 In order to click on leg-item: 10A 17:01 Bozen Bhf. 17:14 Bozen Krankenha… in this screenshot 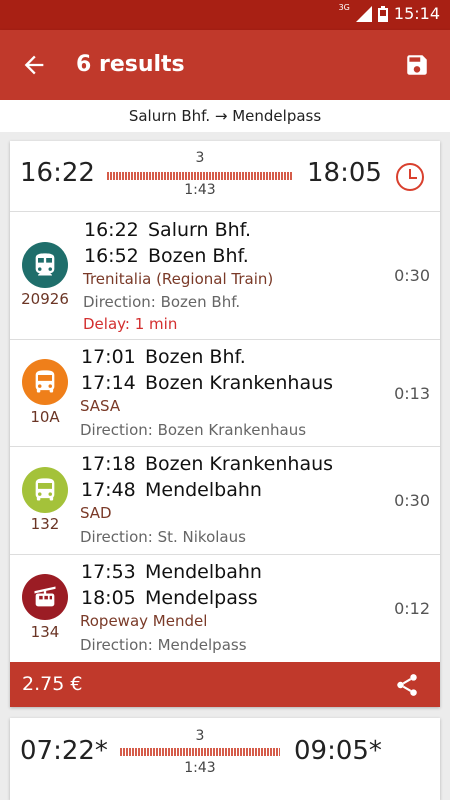, I will do `click(225, 393)`.